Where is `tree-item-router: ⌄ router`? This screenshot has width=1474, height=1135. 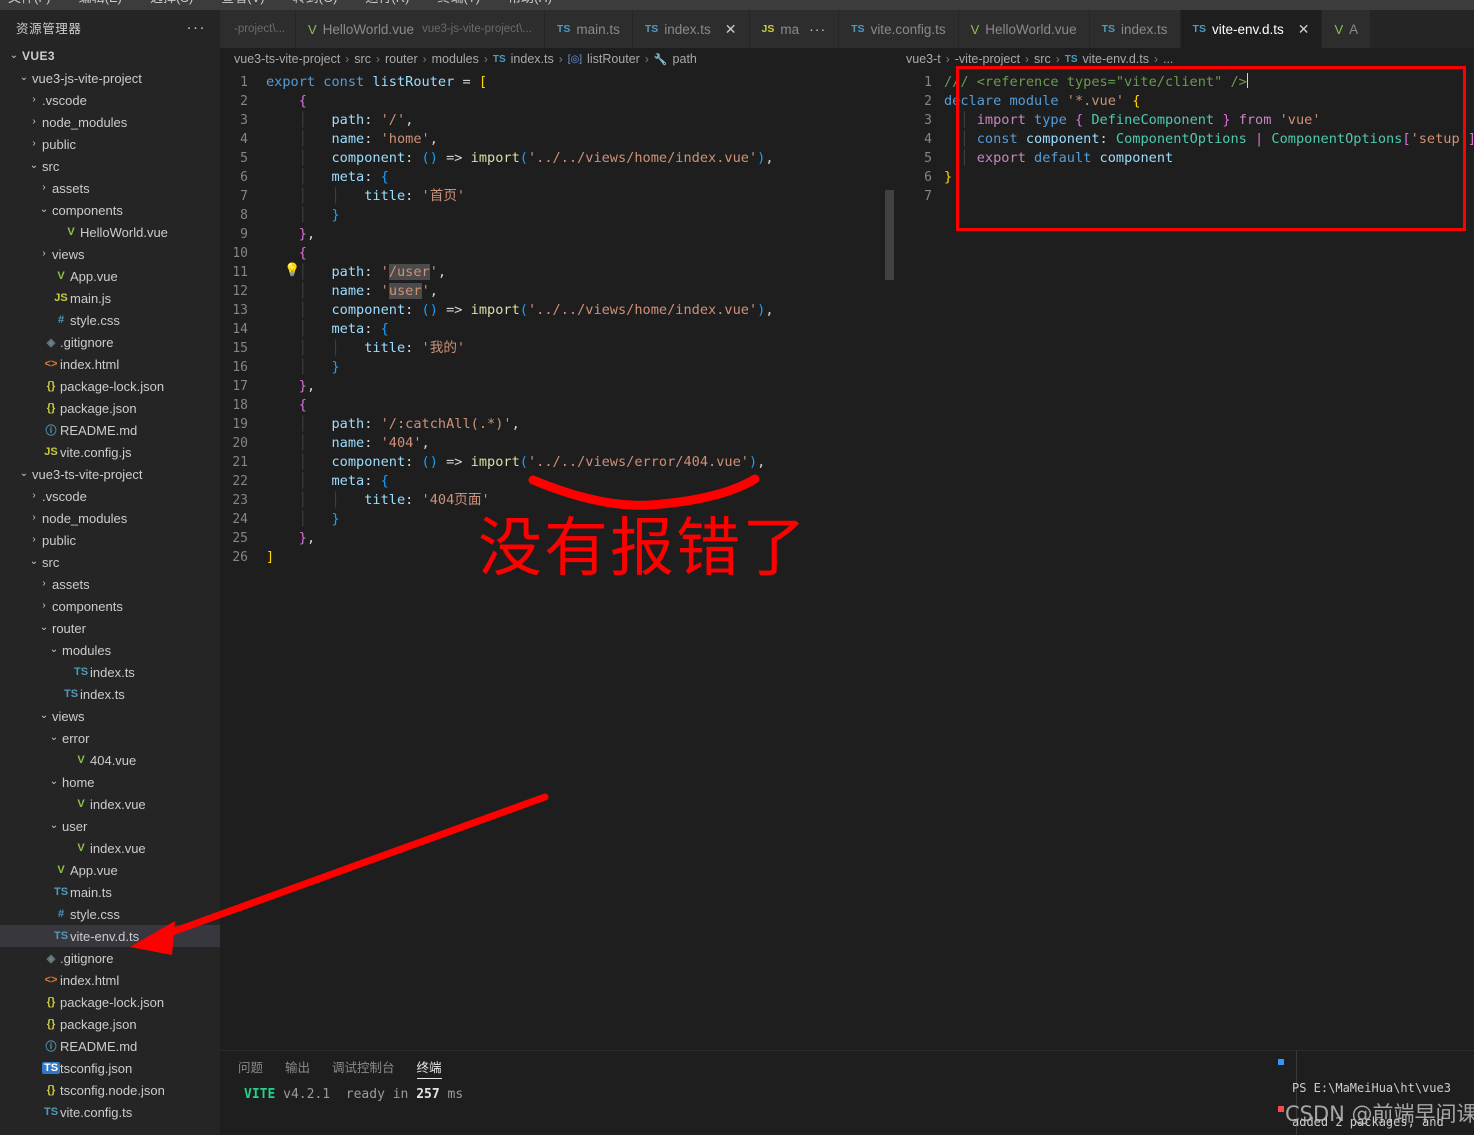 tree-item-router: ⌄ router is located at coordinates (110, 628).